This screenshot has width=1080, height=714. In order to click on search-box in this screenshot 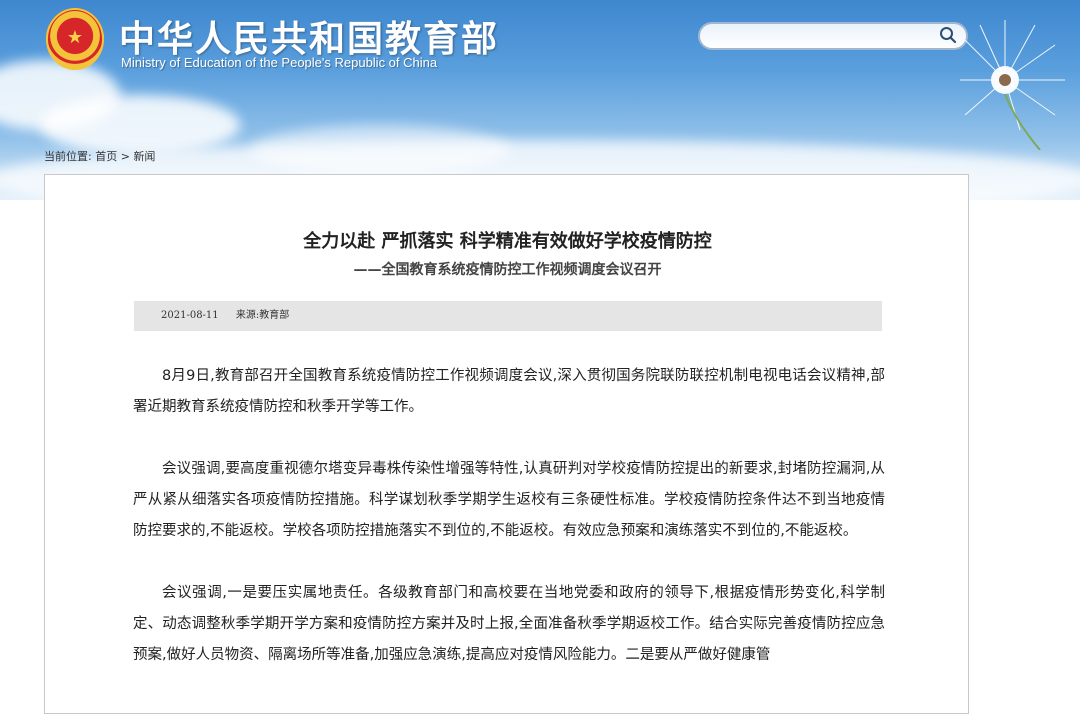, I will do `click(833, 36)`.